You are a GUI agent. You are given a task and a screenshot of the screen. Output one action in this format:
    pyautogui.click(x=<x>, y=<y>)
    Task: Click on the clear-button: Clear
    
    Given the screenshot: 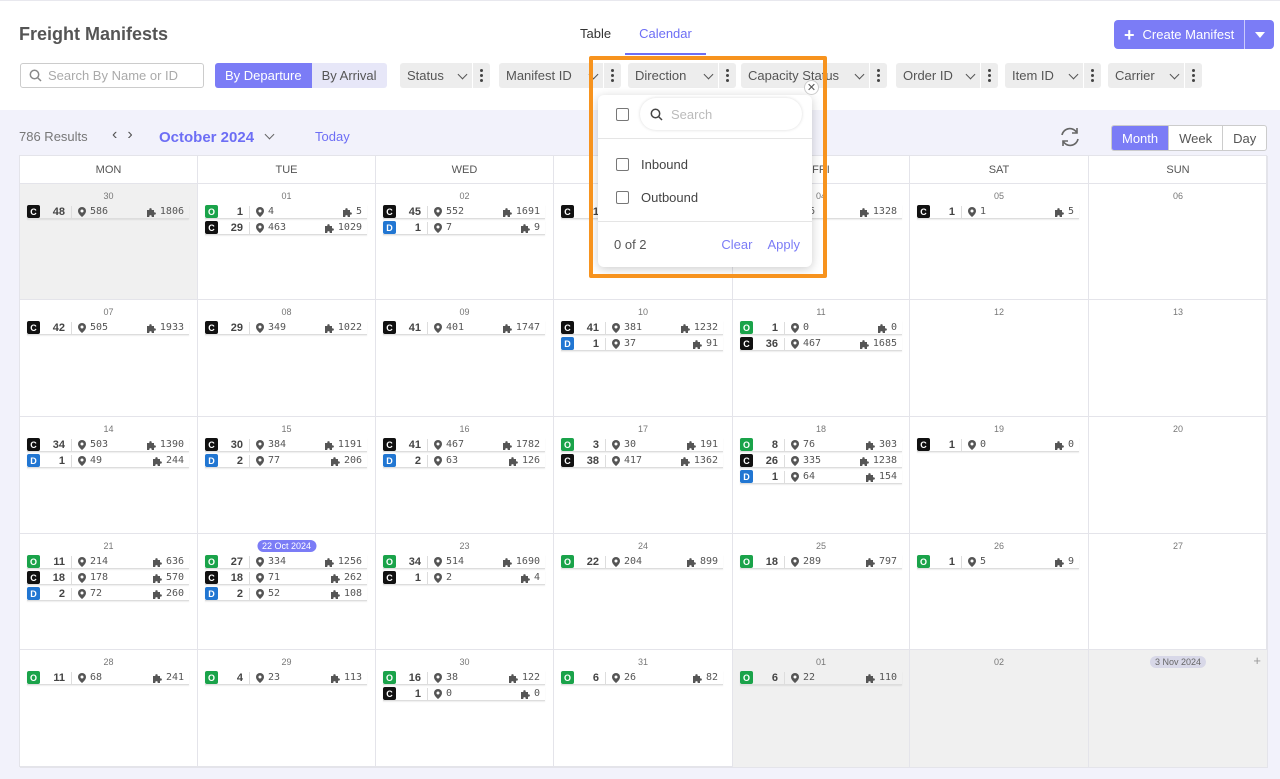 What is the action you would take?
    pyautogui.click(x=736, y=244)
    